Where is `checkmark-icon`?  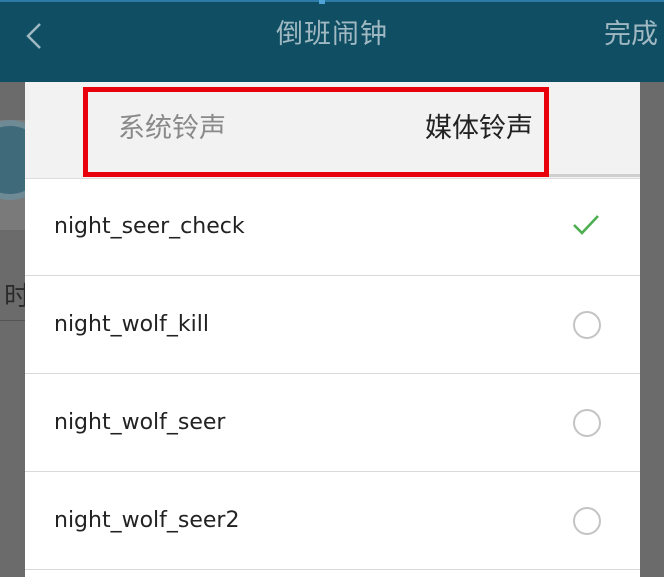
checkmark-icon is located at coordinates (586, 225).